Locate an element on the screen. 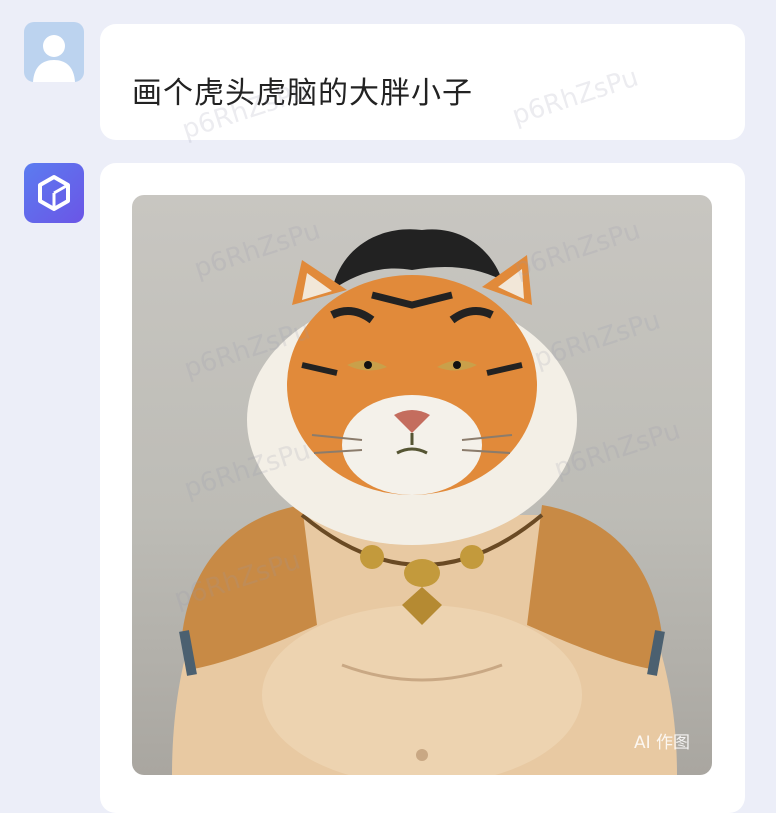  watermark-text: p6RhZsPu is located at coordinates (575, 97).